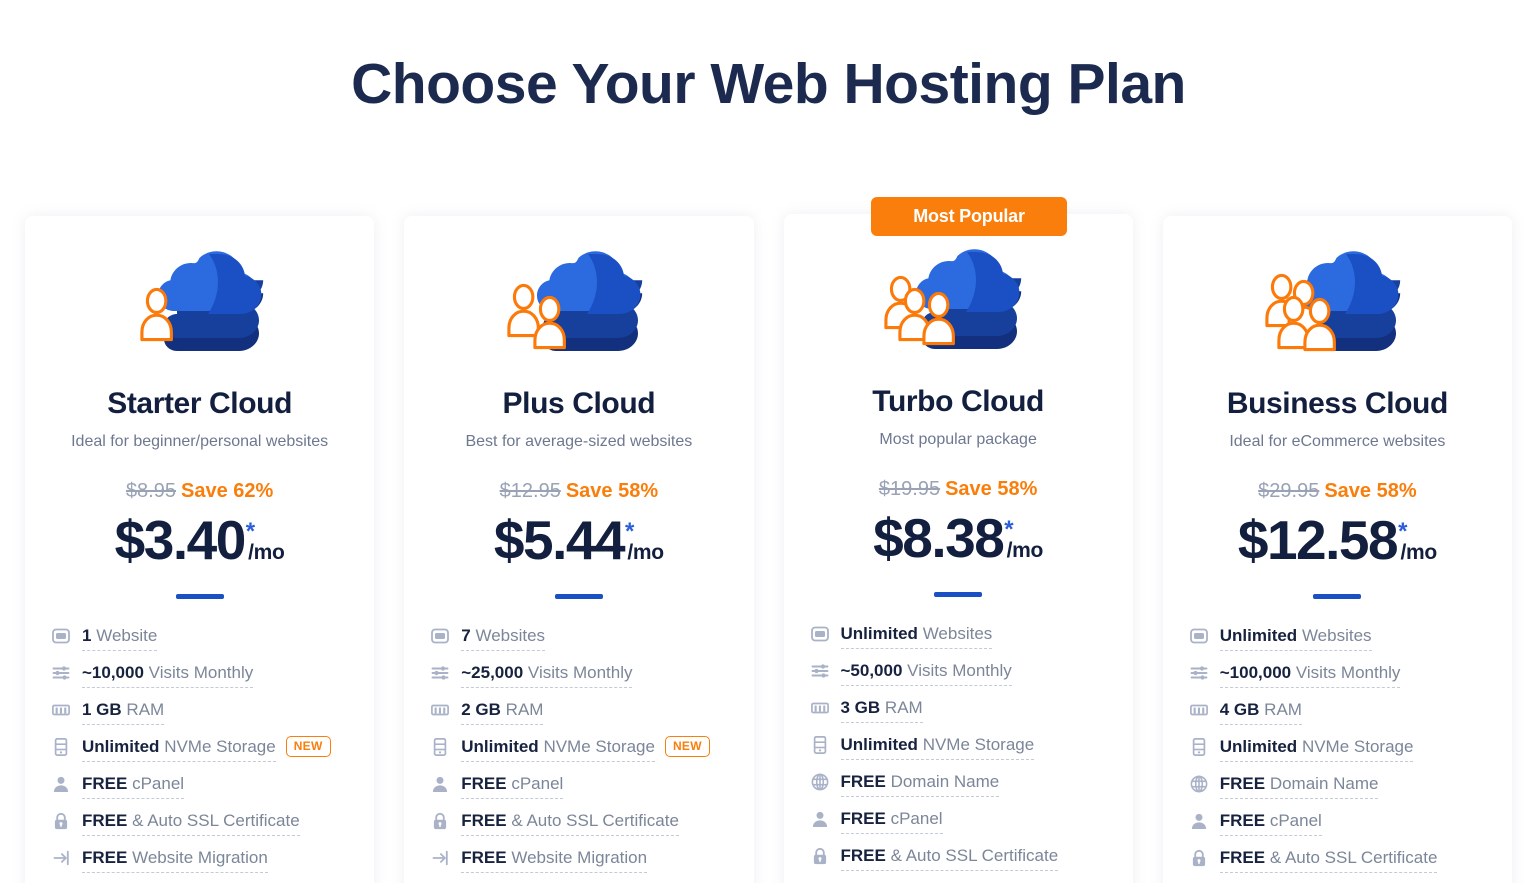  What do you see at coordinates (559, 540) in the screenshot?
I see `price-amount: $5.44` at bounding box center [559, 540].